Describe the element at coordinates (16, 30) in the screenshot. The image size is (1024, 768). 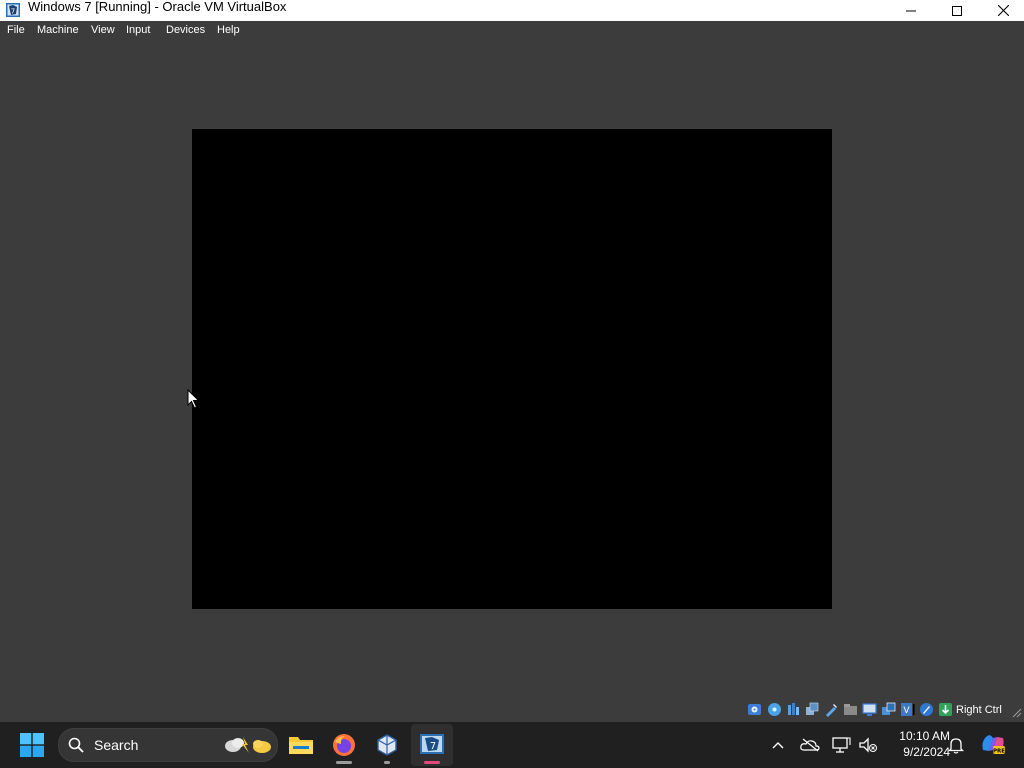
I see `menu-file: File` at that location.